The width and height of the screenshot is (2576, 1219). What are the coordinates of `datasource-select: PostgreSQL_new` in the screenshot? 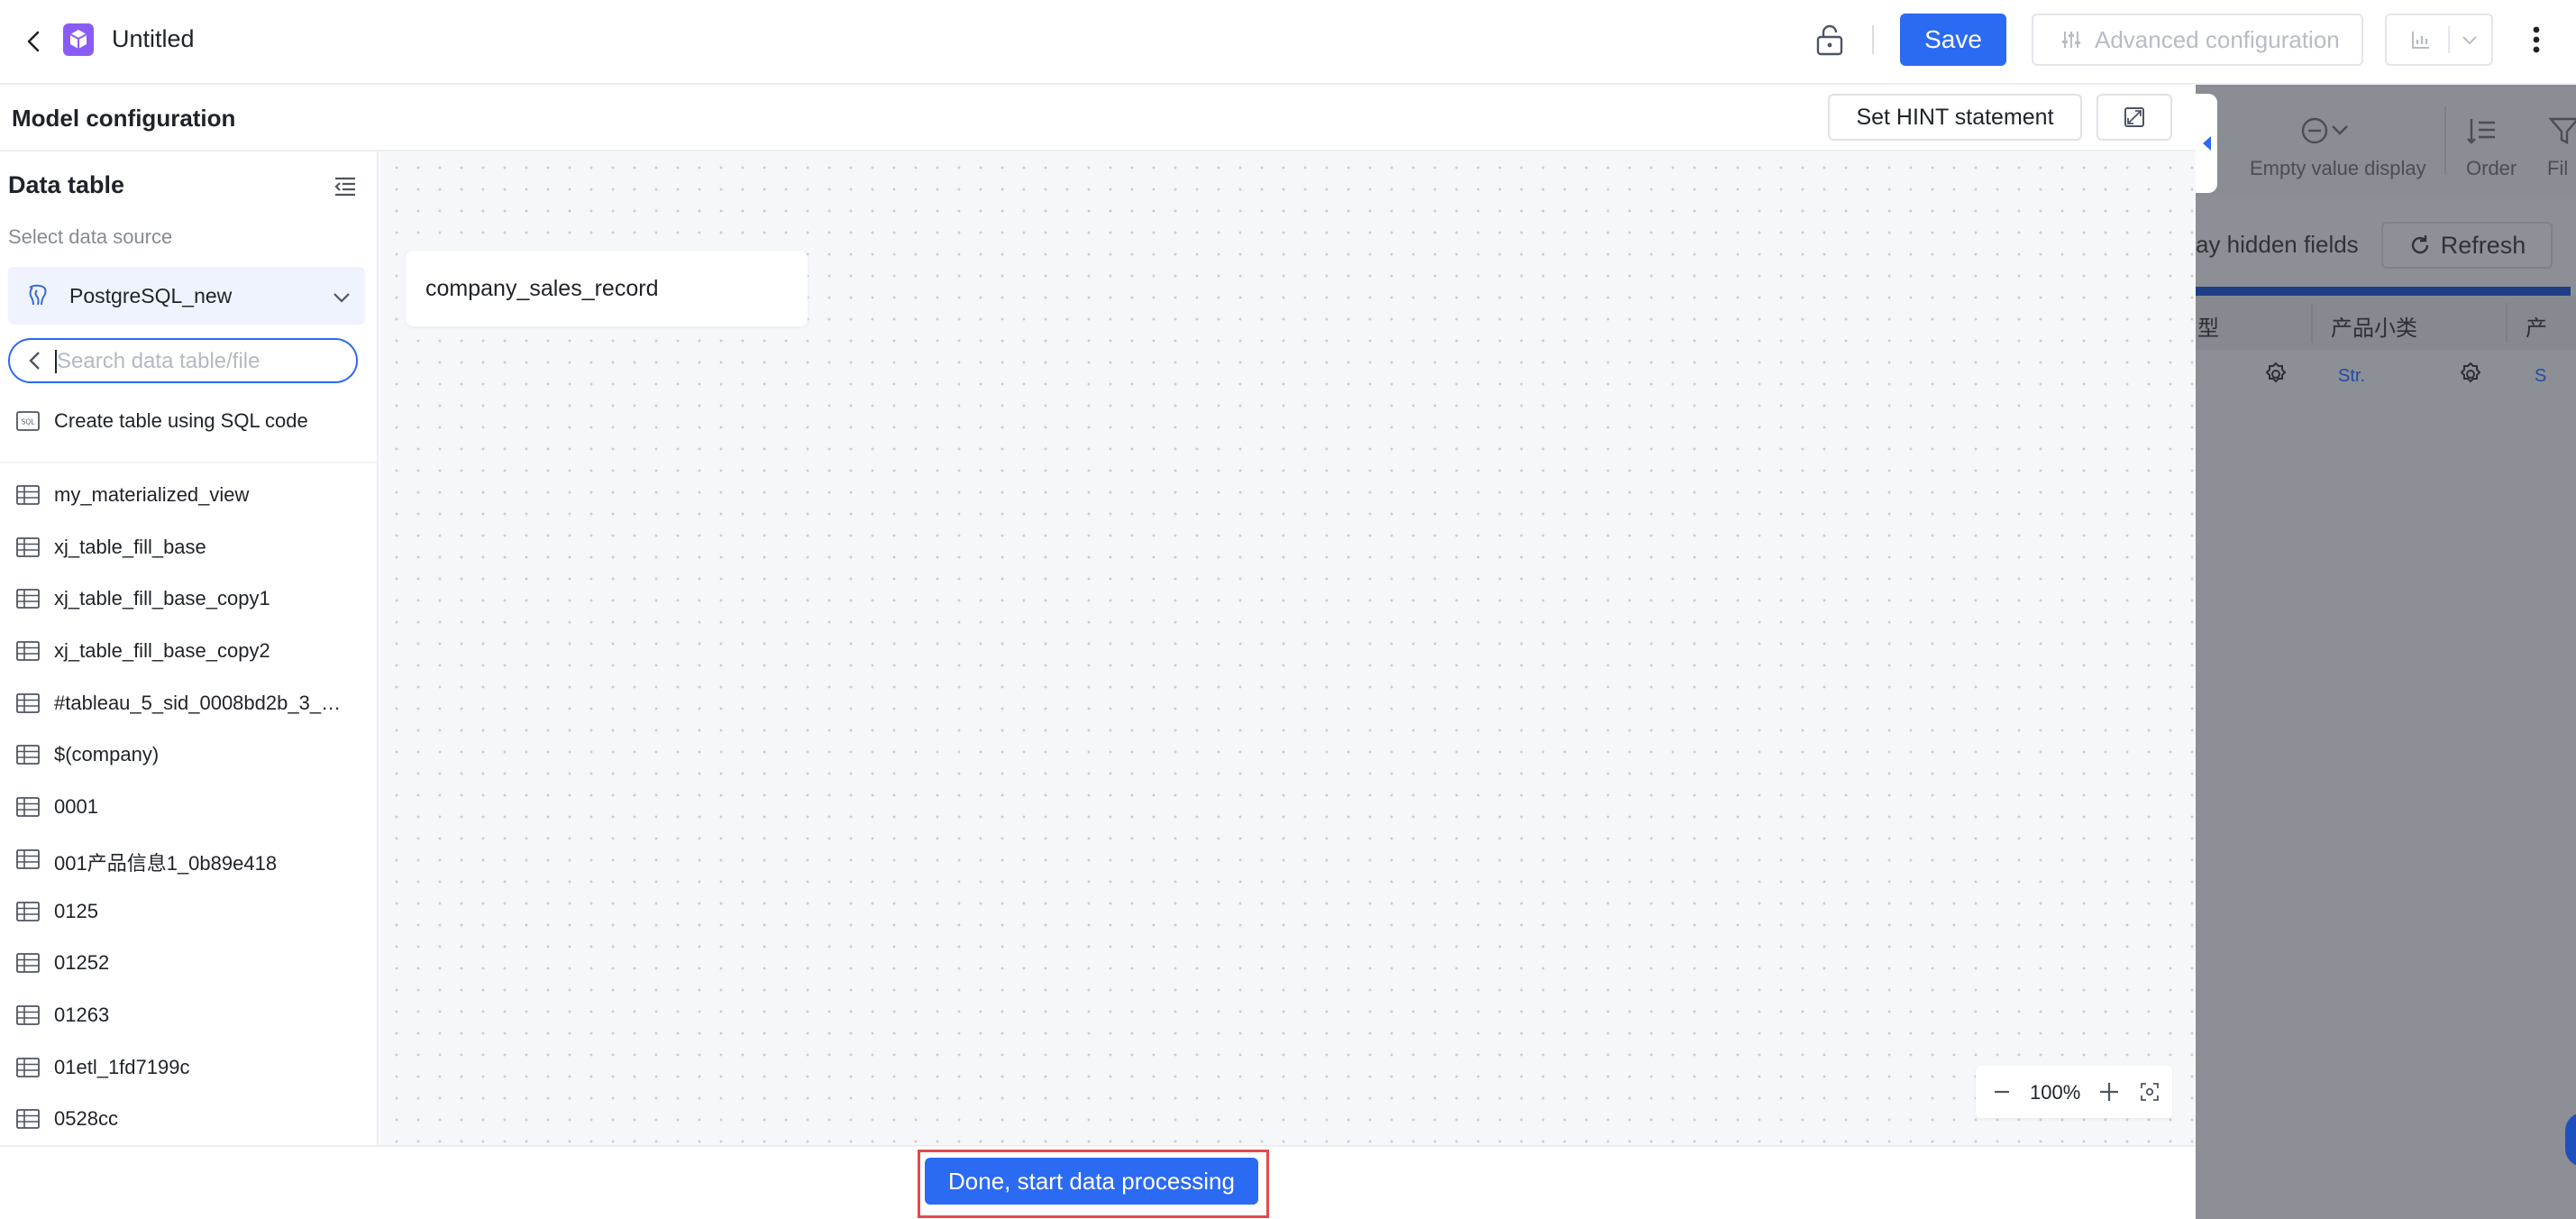 It's located at (186, 296).